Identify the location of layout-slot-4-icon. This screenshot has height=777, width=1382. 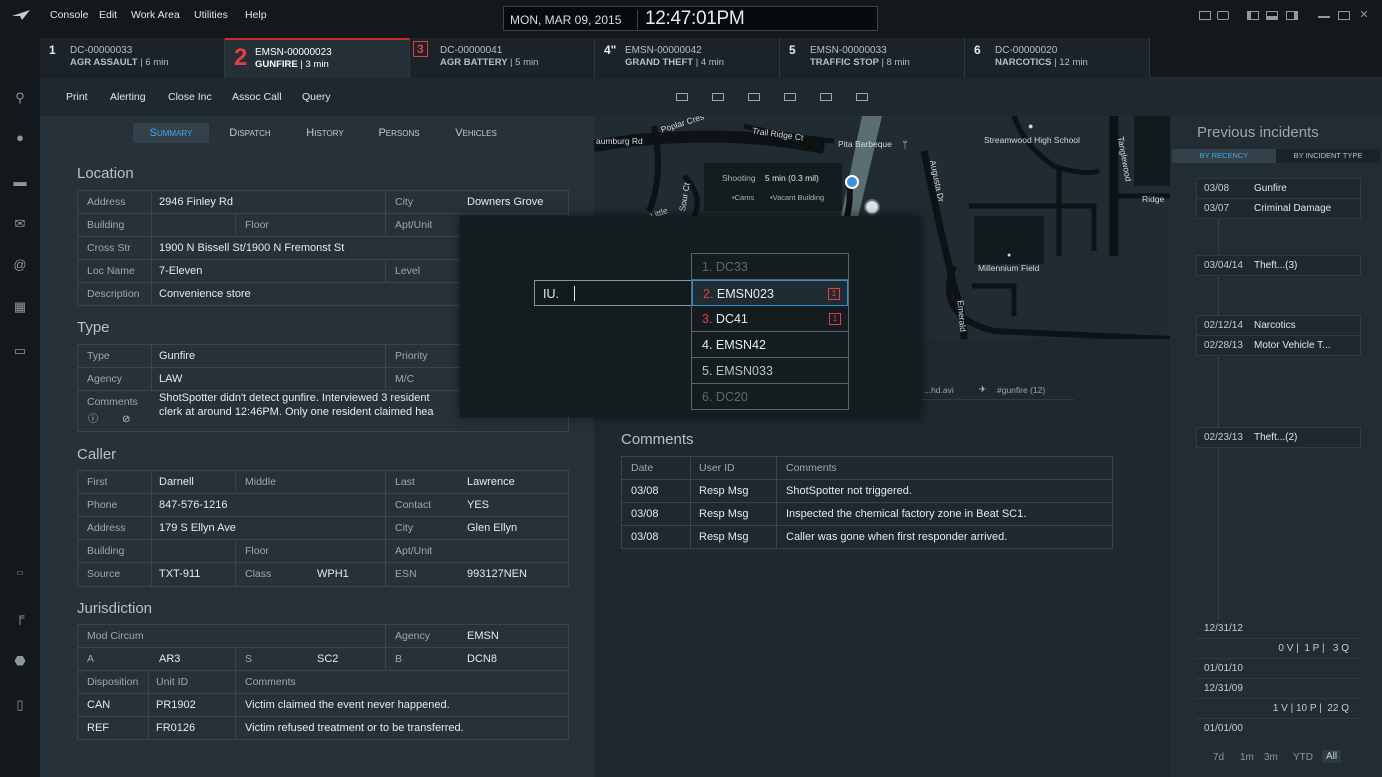
(790, 97).